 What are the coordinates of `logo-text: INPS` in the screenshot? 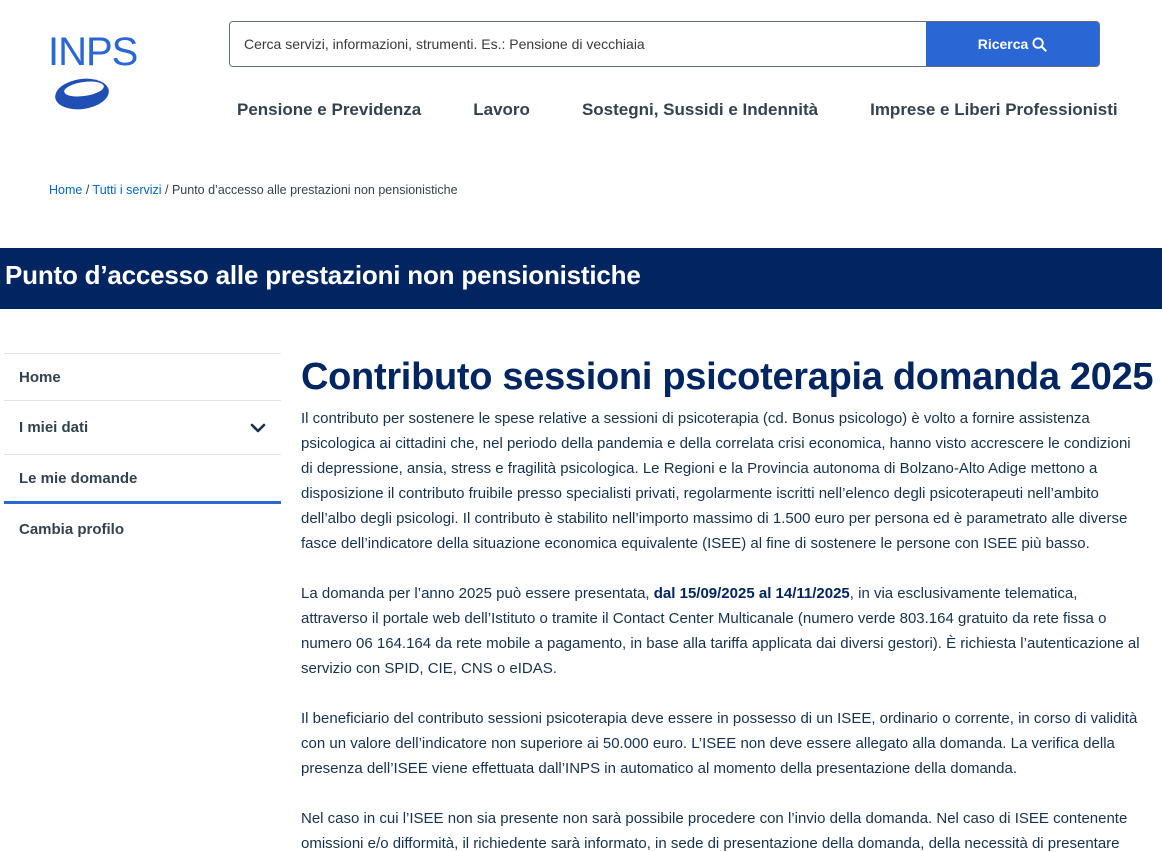 It's located at (93, 52).